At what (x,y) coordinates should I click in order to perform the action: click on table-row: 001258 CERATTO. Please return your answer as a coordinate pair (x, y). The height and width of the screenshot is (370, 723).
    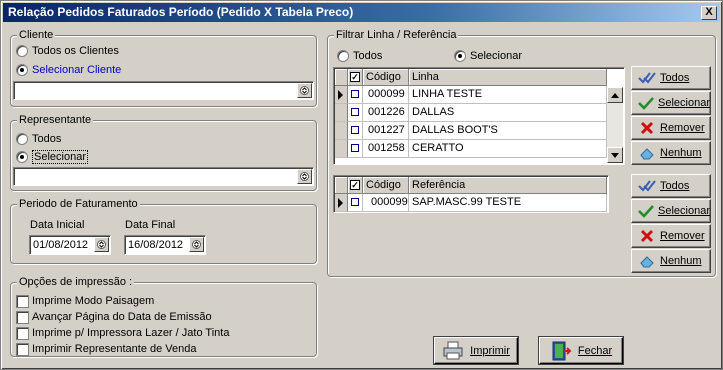
    Looking at the image, I should click on (471, 149).